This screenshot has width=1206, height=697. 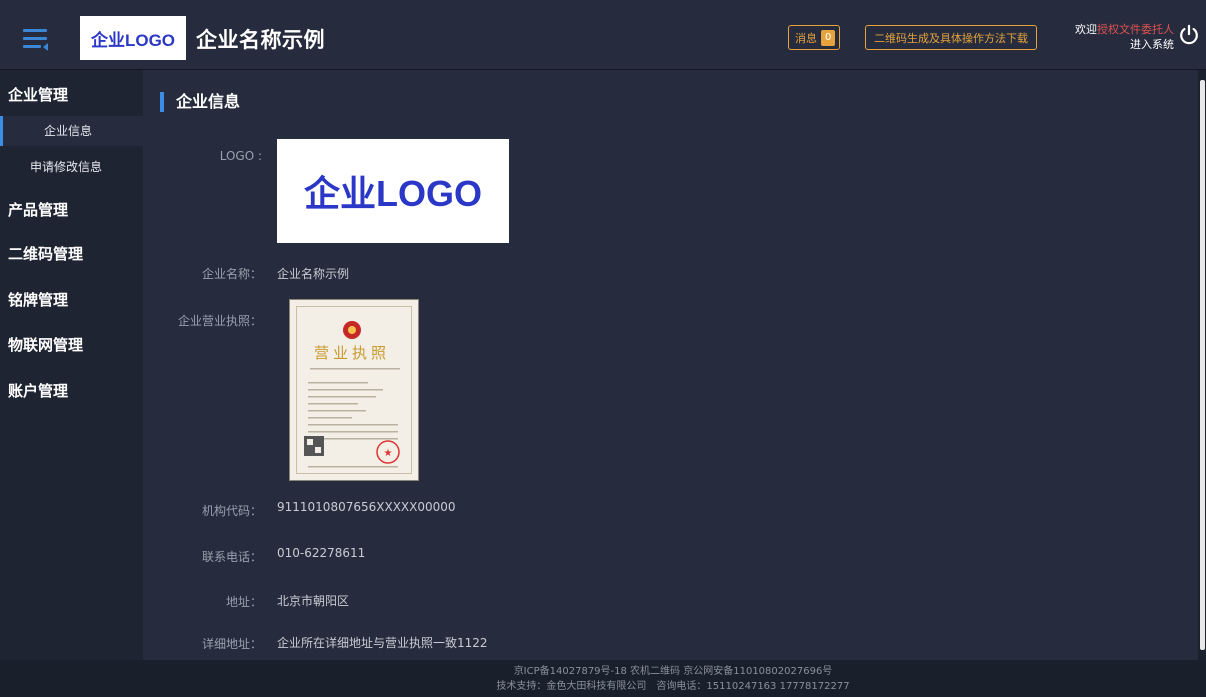 What do you see at coordinates (34, 94) in the screenshot?
I see `nav-group-enterprise: 企业管理` at bounding box center [34, 94].